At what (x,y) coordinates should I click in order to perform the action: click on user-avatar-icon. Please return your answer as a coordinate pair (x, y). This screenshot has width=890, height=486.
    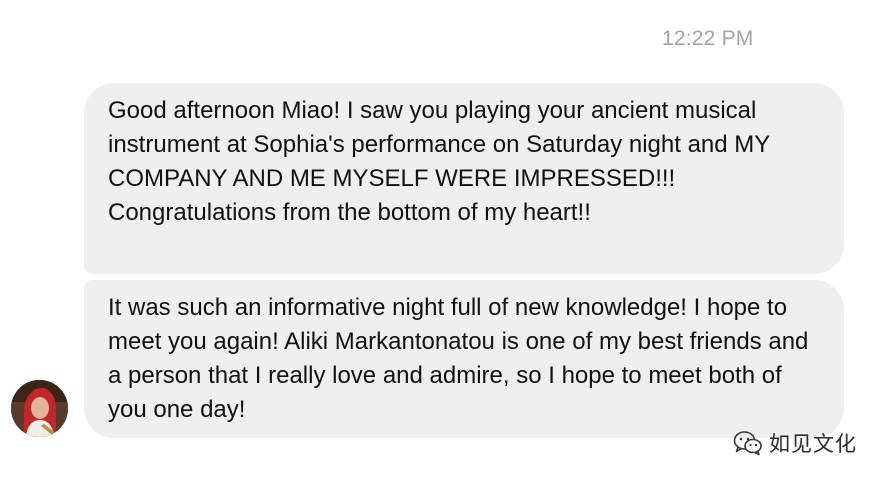
    Looking at the image, I should click on (39, 408).